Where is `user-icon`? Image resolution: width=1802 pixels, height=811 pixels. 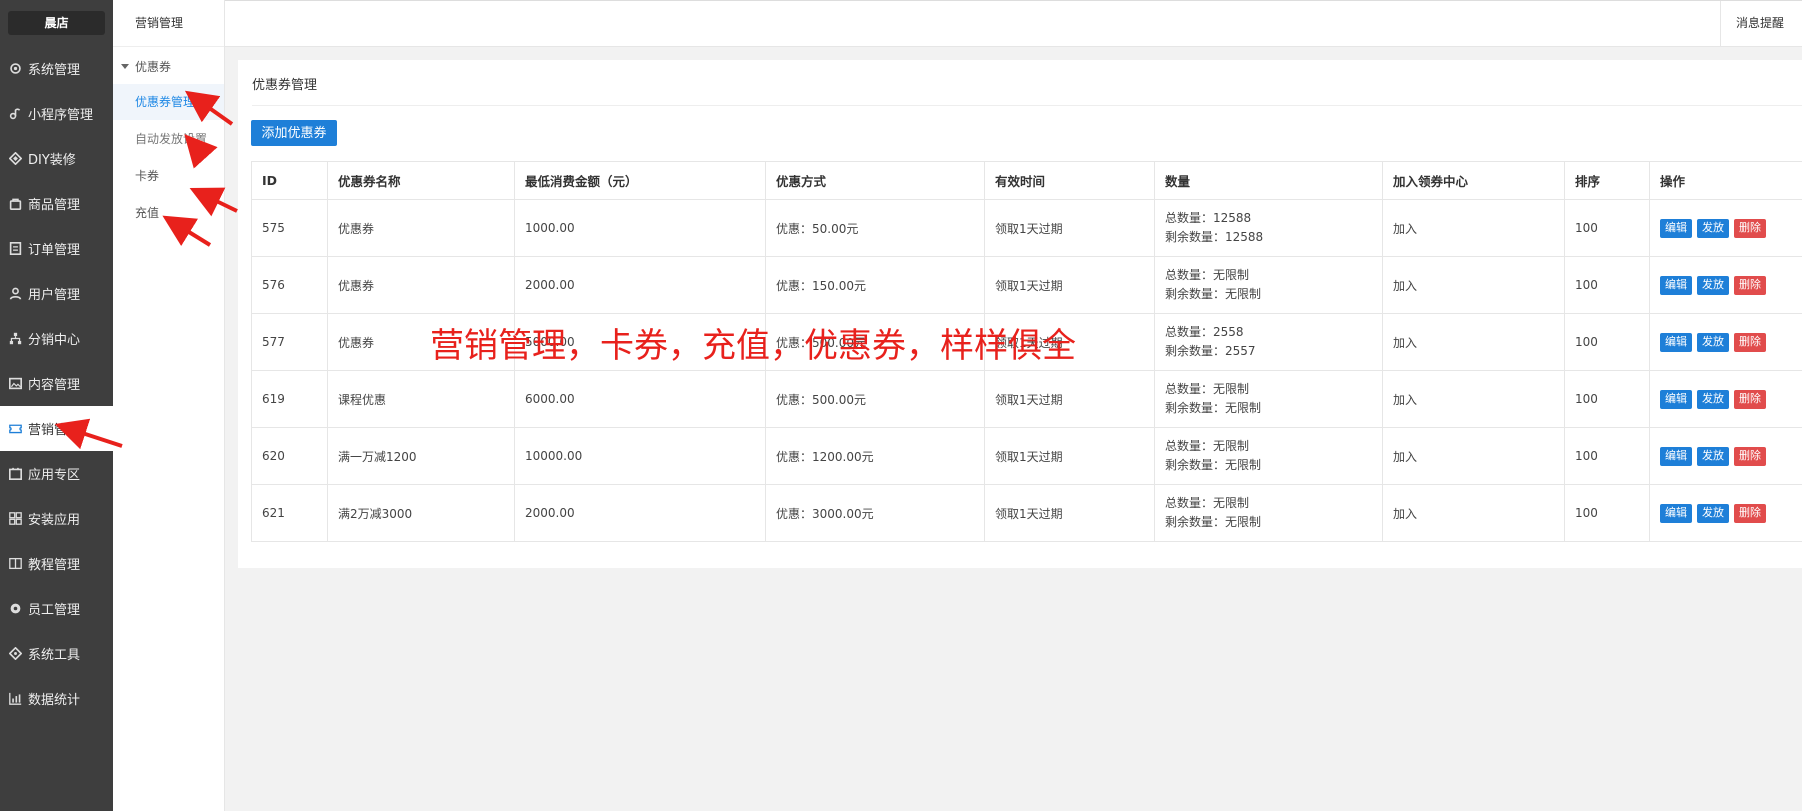
user-icon is located at coordinates (15, 293).